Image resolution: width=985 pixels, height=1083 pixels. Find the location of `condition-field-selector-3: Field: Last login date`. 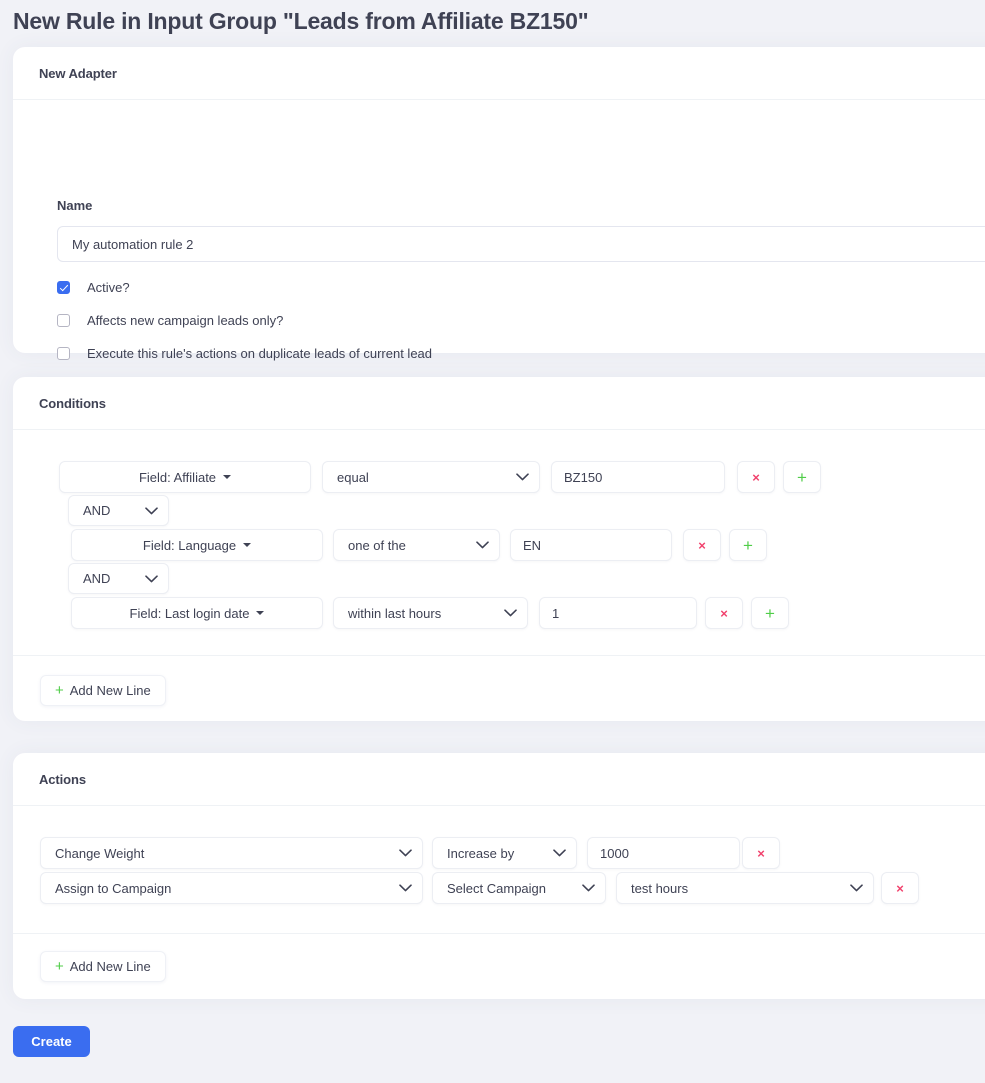

condition-field-selector-3: Field: Last login date is located at coordinates (197, 613).